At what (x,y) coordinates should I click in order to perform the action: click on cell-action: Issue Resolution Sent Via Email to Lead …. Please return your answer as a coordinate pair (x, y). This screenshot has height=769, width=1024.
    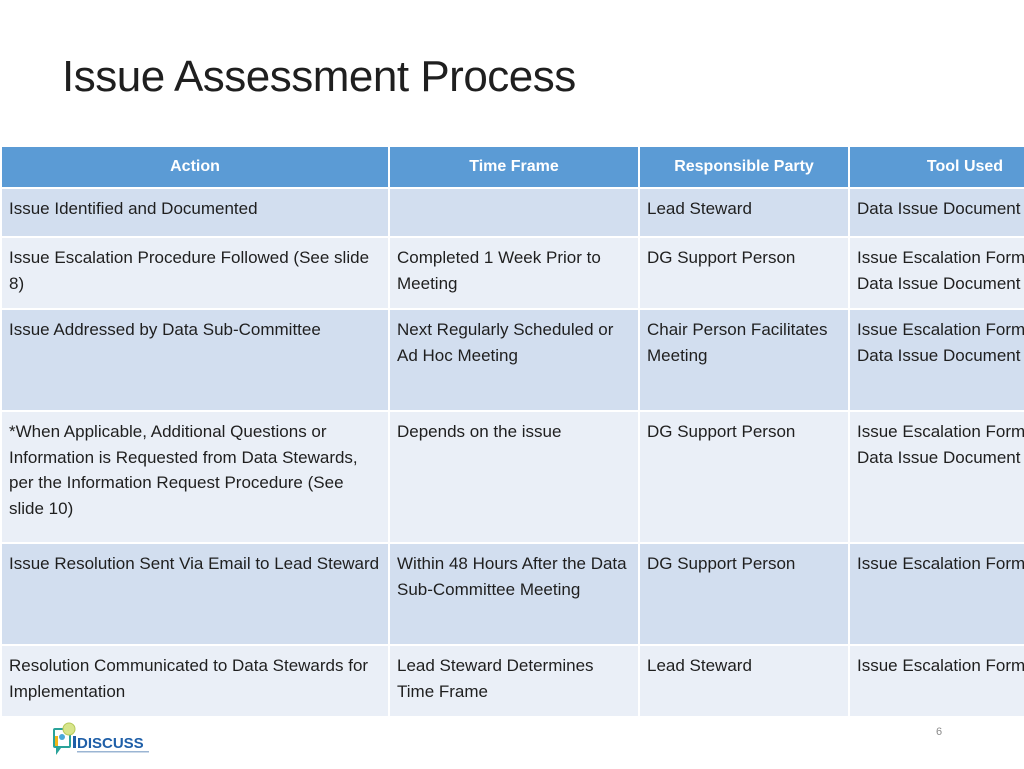
    Looking at the image, I should click on (195, 594).